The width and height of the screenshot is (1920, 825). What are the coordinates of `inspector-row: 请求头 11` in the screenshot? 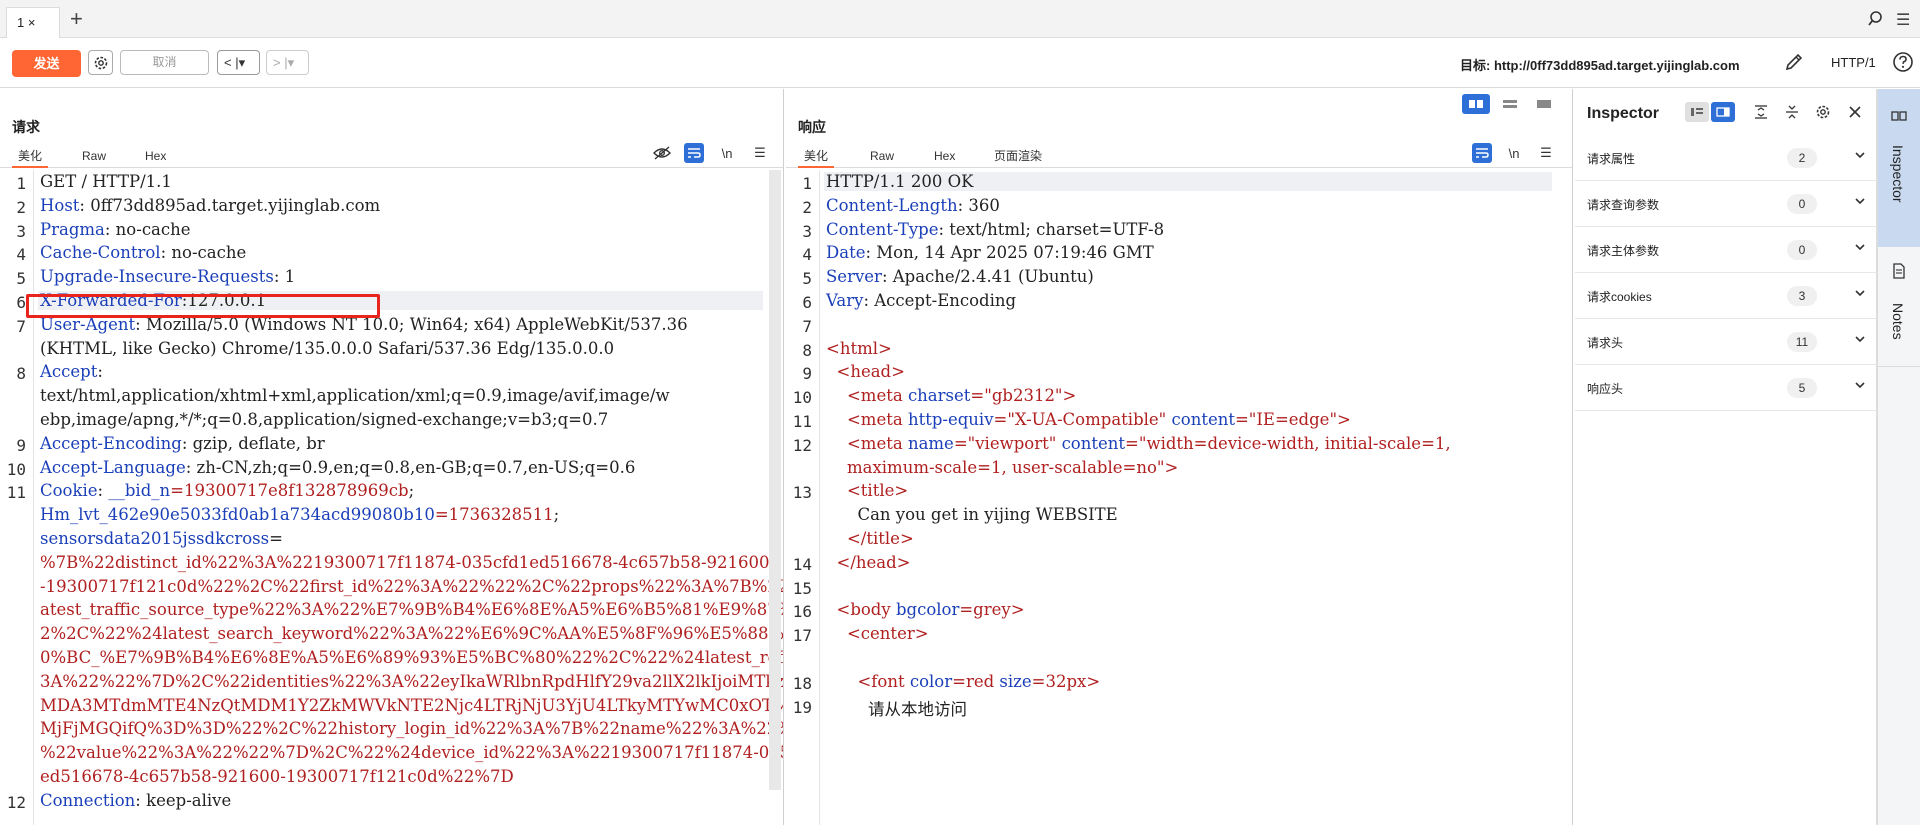 It's located at (1726, 342).